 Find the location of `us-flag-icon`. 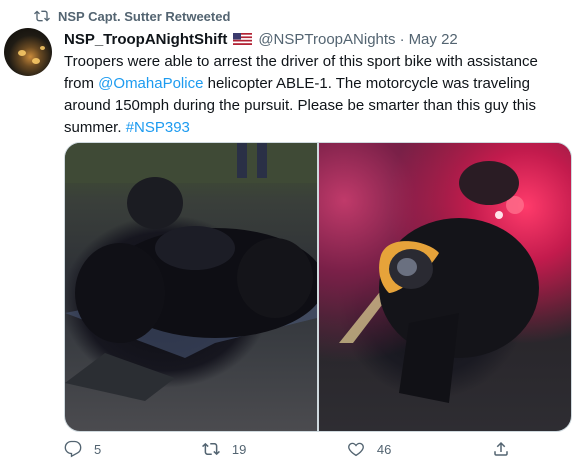

us-flag-icon is located at coordinates (243, 39).